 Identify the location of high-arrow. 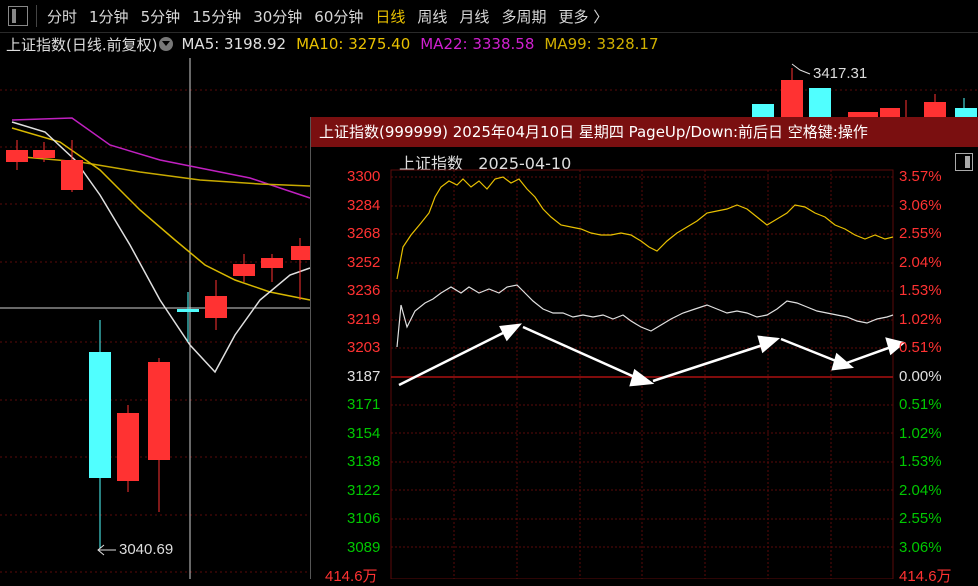
(801, 69).